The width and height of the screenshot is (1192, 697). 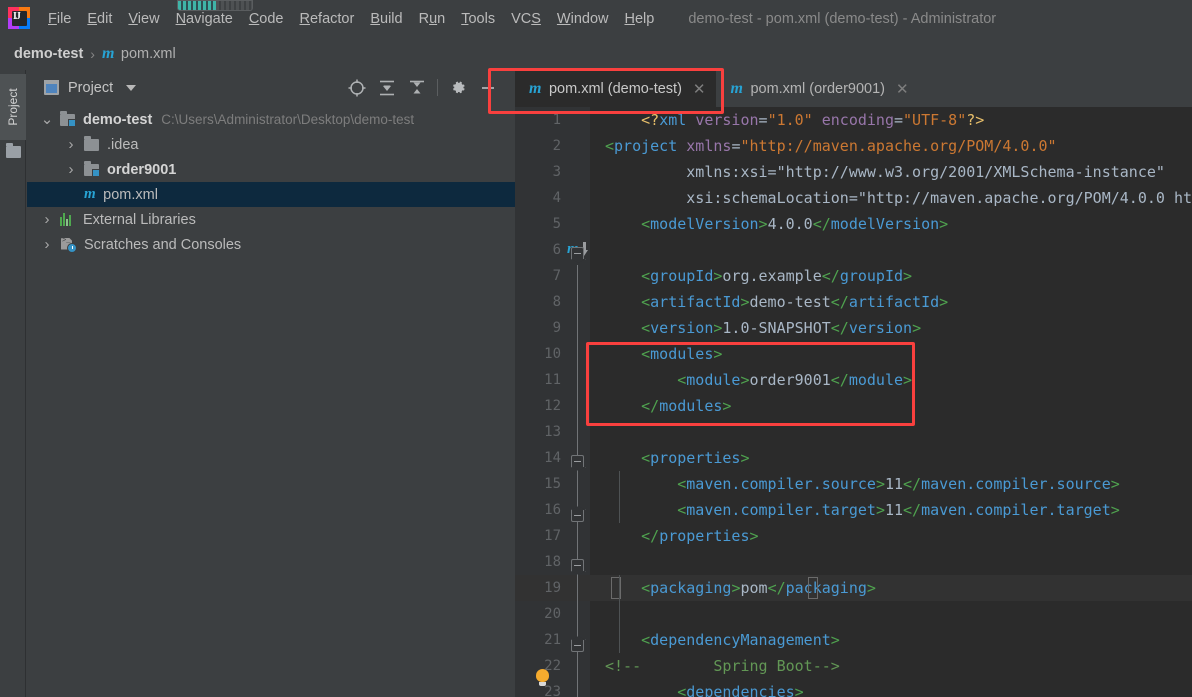 What do you see at coordinates (271, 219) in the screenshot?
I see `tree-item-external-libraries: › External Libraries` at bounding box center [271, 219].